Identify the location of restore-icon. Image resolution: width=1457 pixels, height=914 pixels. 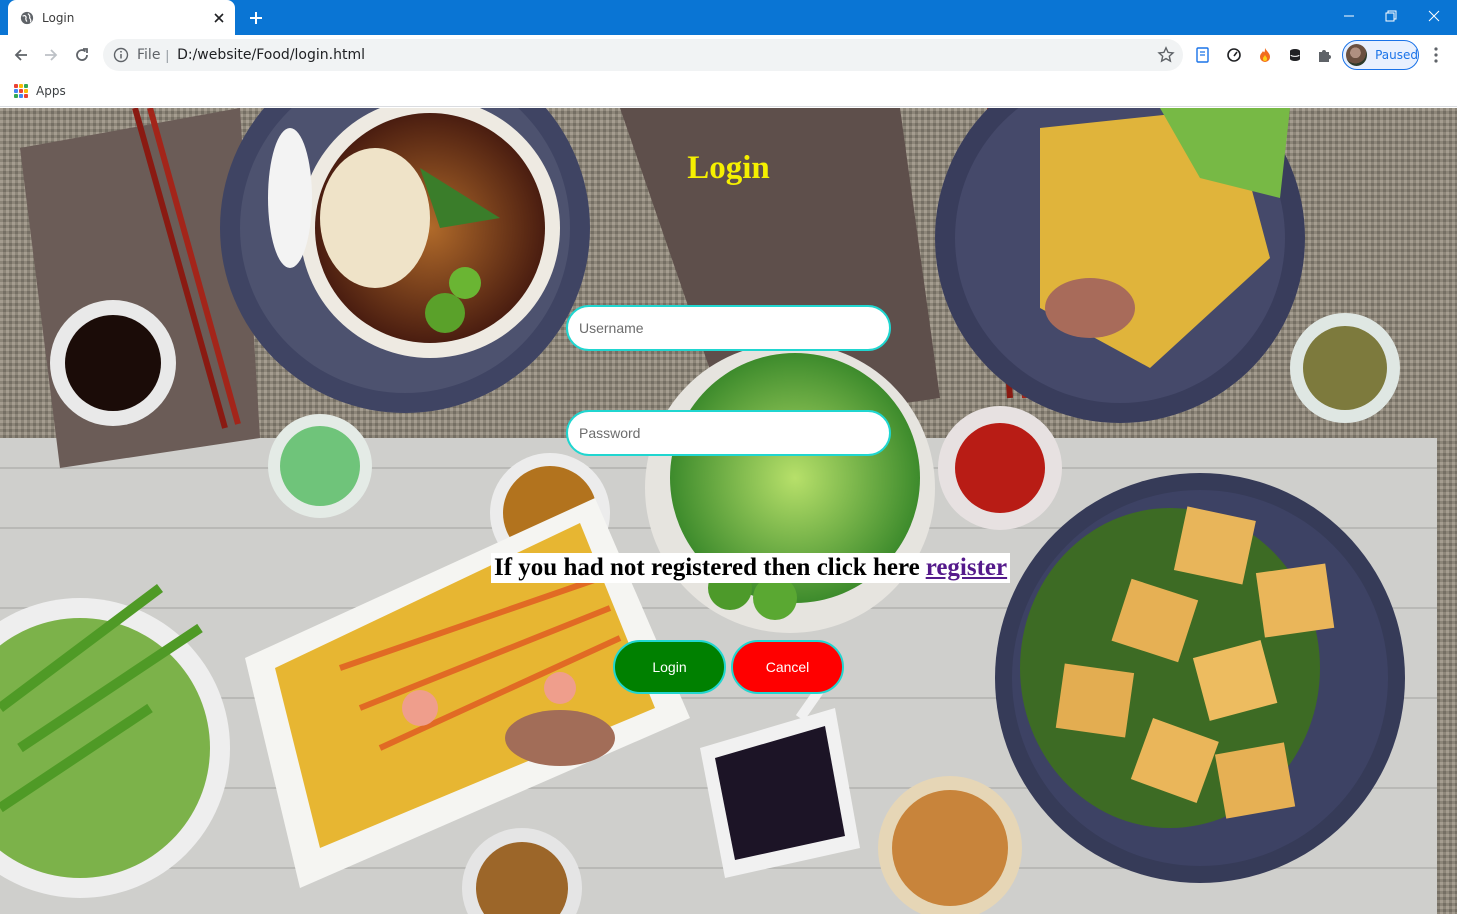
(1391, 16).